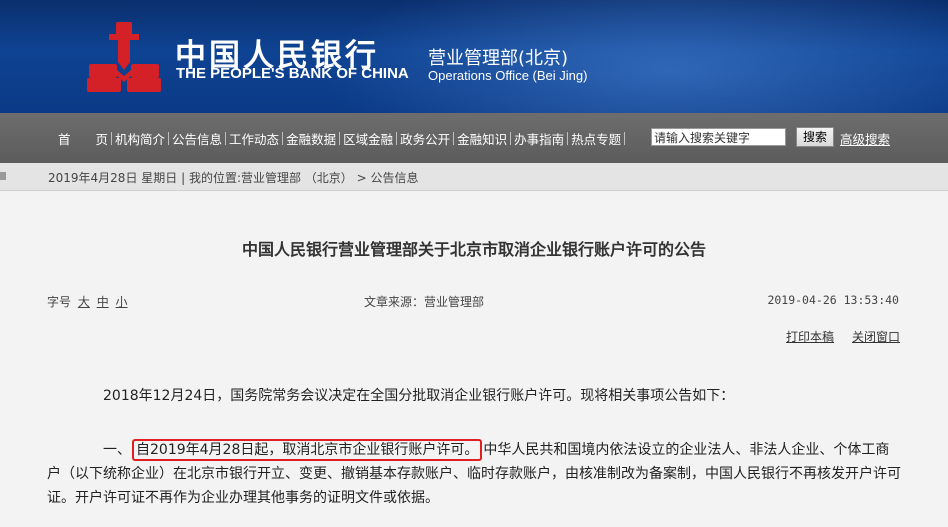 The width and height of the screenshot is (948, 527). Describe the element at coordinates (474, 177) in the screenshot. I see `breadcrumb-bar: 2019年4月28日 星期日 | 我的位置:营业管理部 （北京） > 公告信息` at that location.